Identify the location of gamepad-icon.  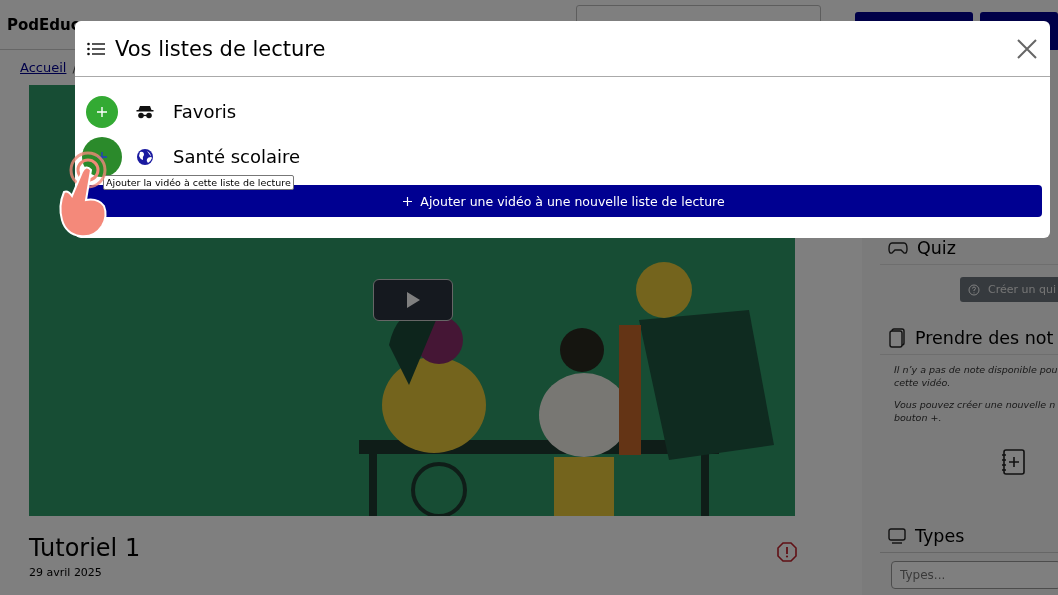
(898, 248).